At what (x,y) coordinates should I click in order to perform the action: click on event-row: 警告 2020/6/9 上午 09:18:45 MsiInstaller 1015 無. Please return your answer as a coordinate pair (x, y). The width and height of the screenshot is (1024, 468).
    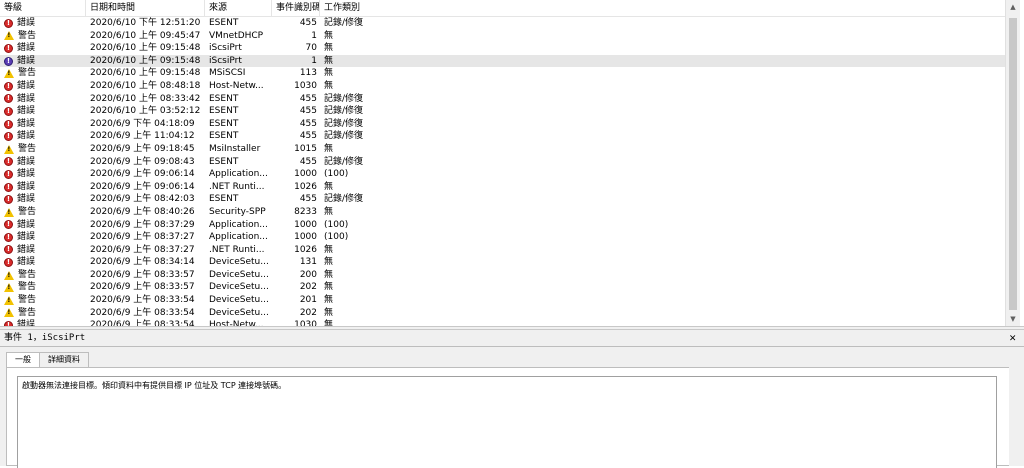
    Looking at the image, I should click on (502, 149).